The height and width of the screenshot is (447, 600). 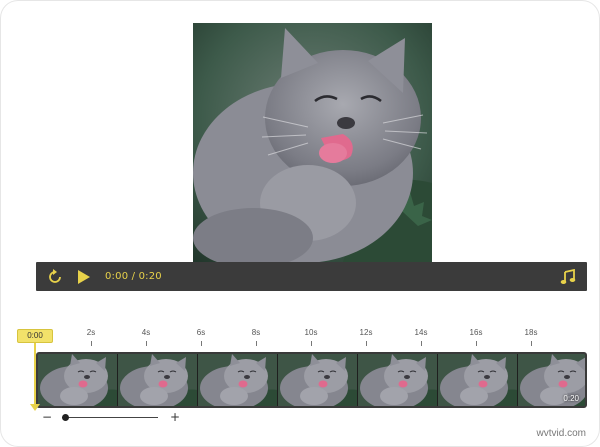 What do you see at coordinates (35, 407) in the screenshot?
I see `playhead-handle` at bounding box center [35, 407].